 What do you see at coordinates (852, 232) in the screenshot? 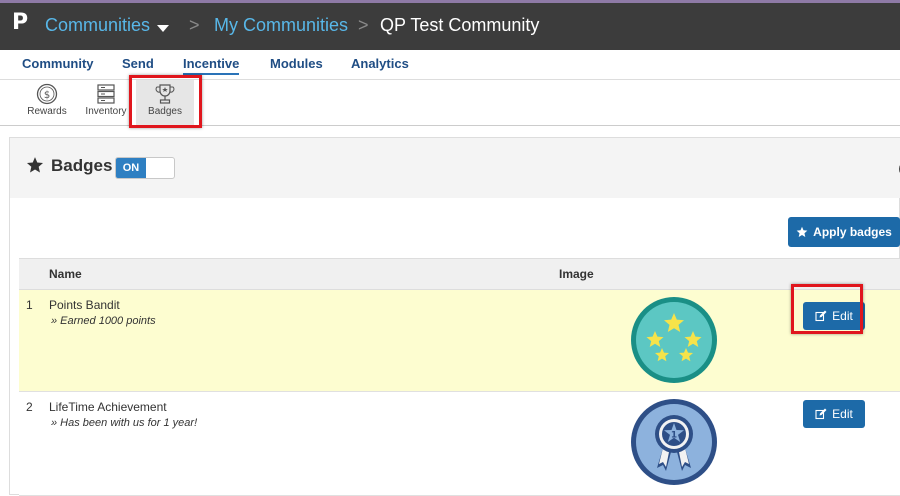
I see `apply-badges-label: Apply badges` at bounding box center [852, 232].